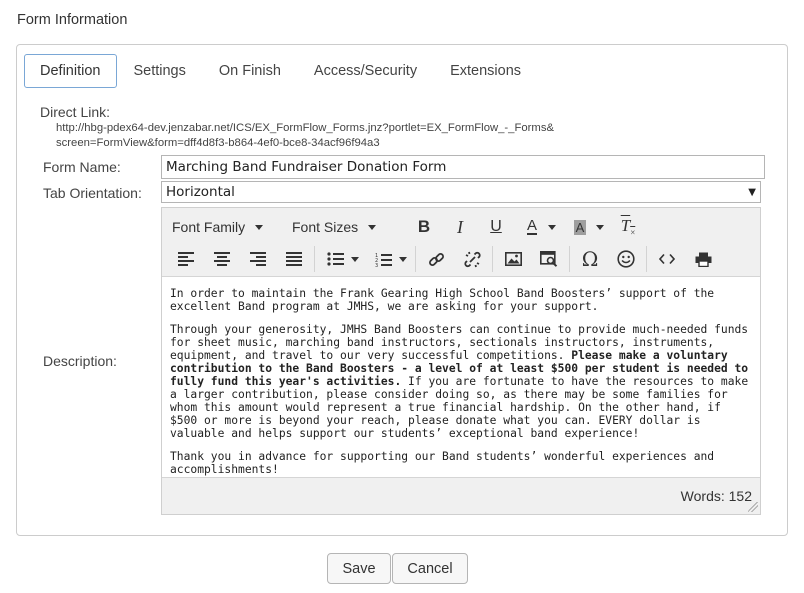  I want to click on page-title: Form Information, so click(72, 20).